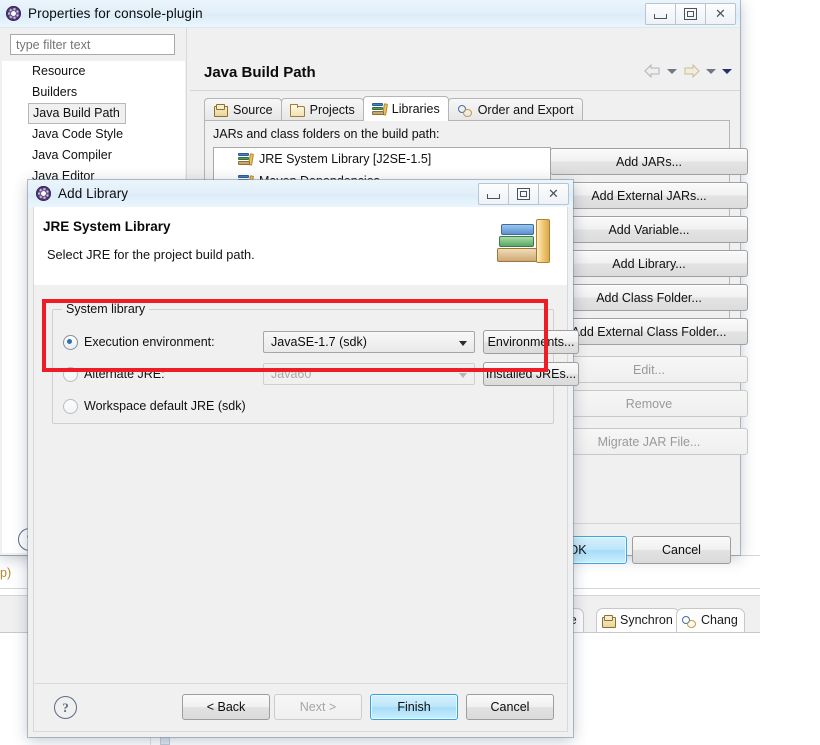  Describe the element at coordinates (526, 243) in the screenshot. I see `books-stack-icon` at that location.